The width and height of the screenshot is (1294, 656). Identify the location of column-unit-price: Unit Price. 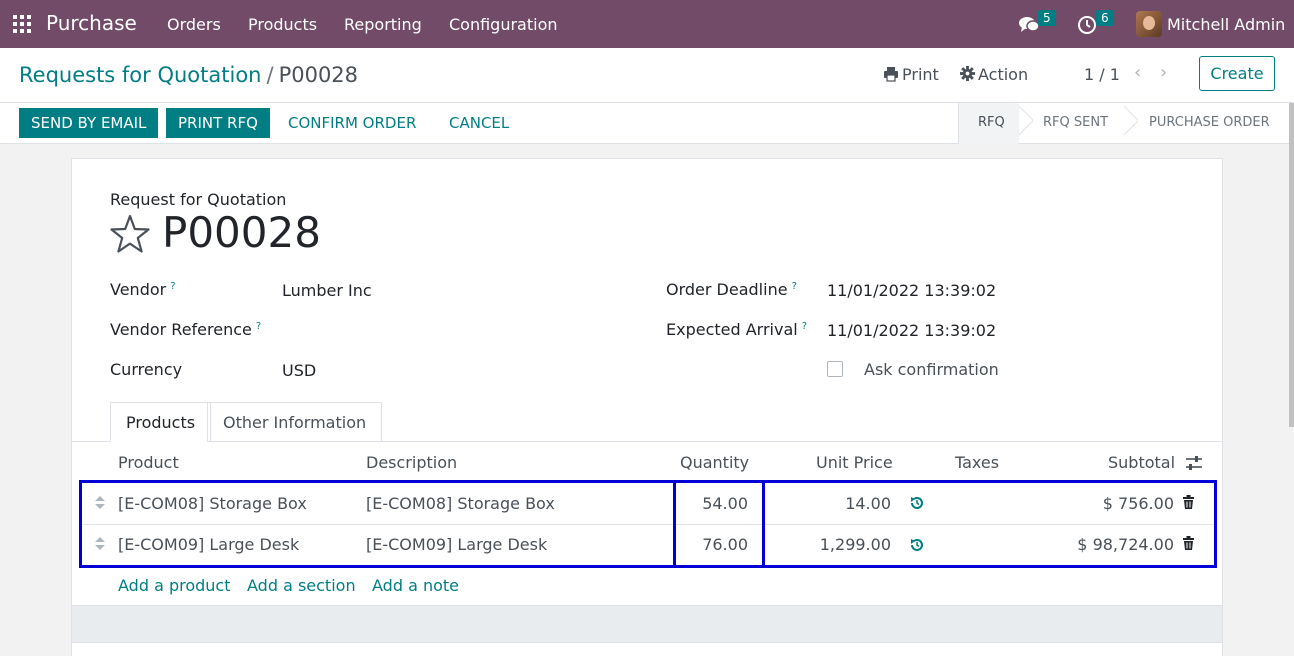
(854, 462).